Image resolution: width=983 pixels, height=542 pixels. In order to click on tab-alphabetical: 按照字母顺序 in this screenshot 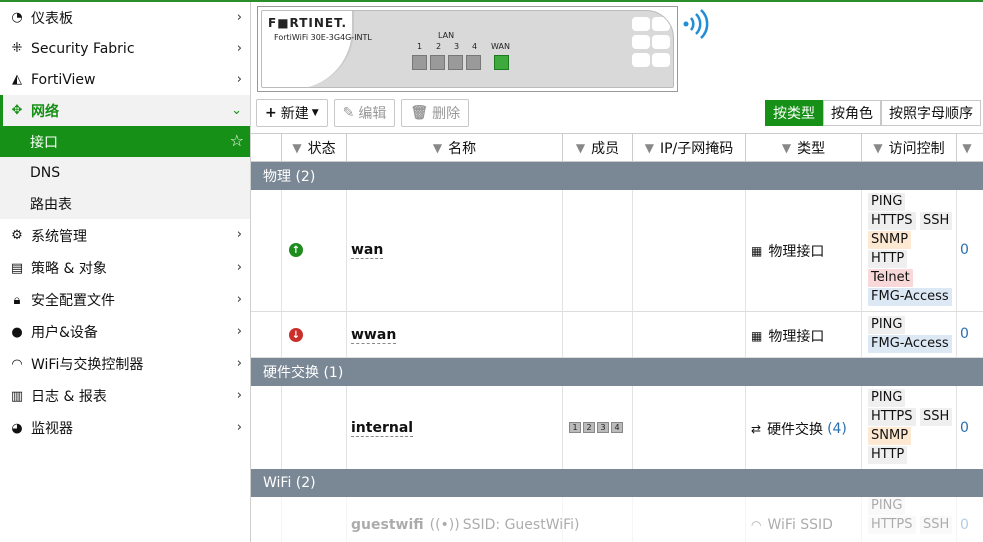, I will do `click(931, 113)`.